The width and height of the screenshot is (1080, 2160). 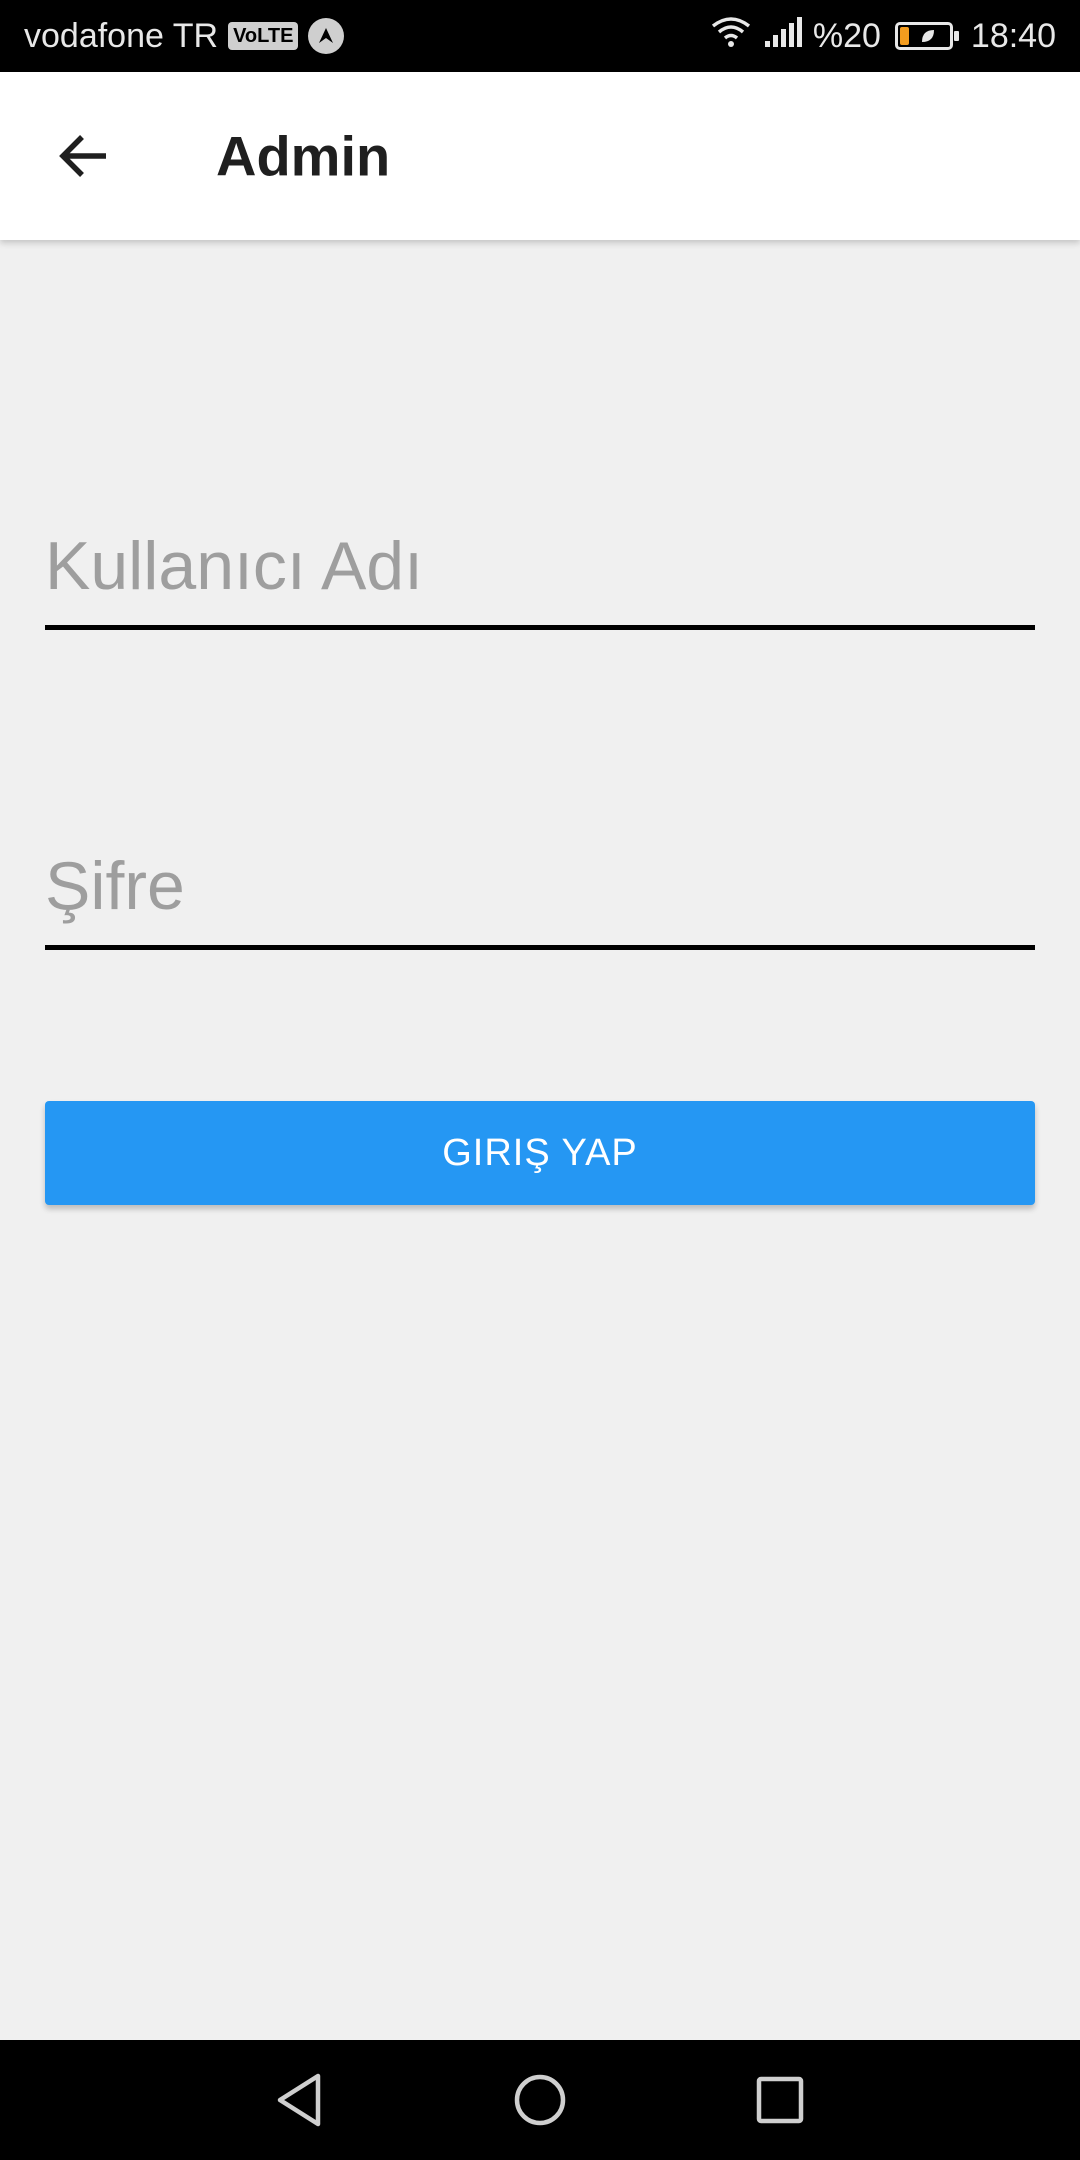 I want to click on password-field-container, so click(x=540, y=880).